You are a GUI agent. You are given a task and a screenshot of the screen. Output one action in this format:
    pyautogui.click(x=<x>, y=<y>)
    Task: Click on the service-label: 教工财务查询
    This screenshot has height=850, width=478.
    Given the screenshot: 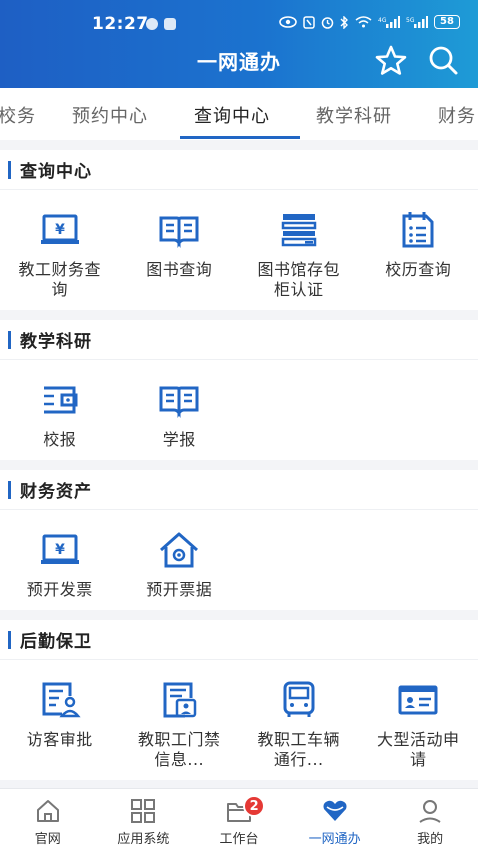 What is the action you would take?
    pyautogui.click(x=59, y=279)
    